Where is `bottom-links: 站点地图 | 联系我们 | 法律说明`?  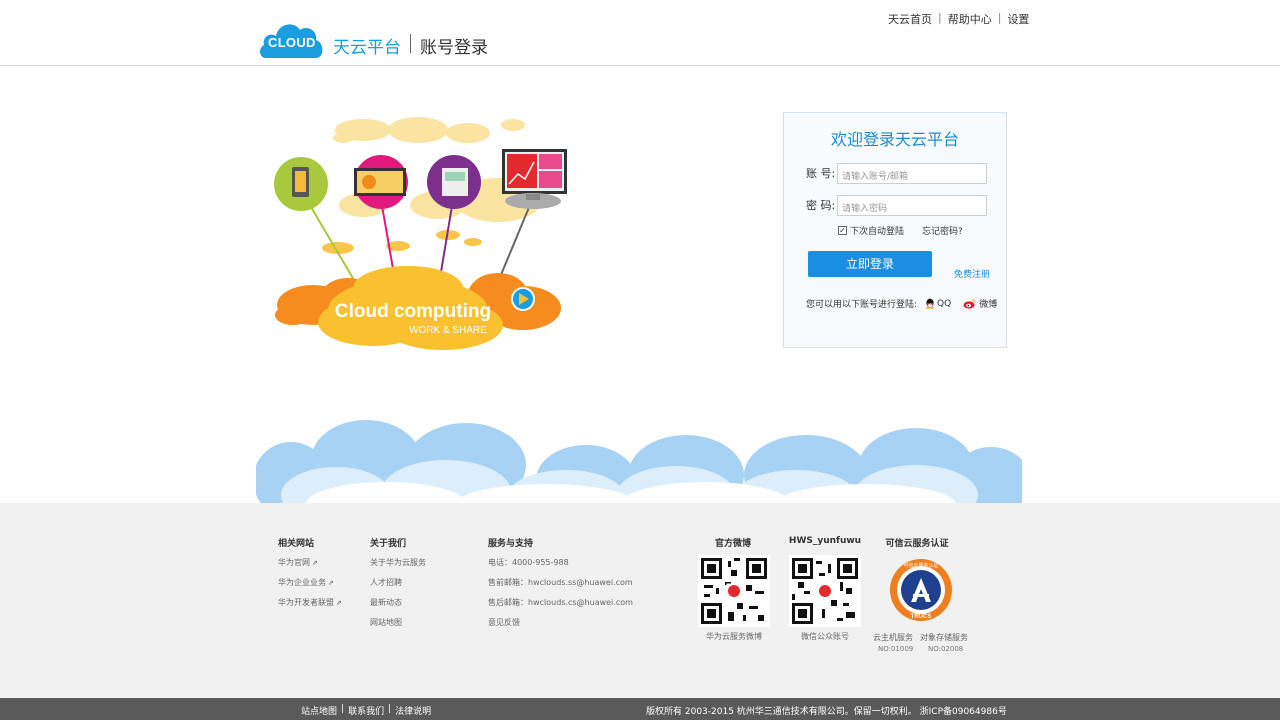
bottom-links: 站点地图 | 联系我们 | 法律说明 is located at coordinates (366, 710).